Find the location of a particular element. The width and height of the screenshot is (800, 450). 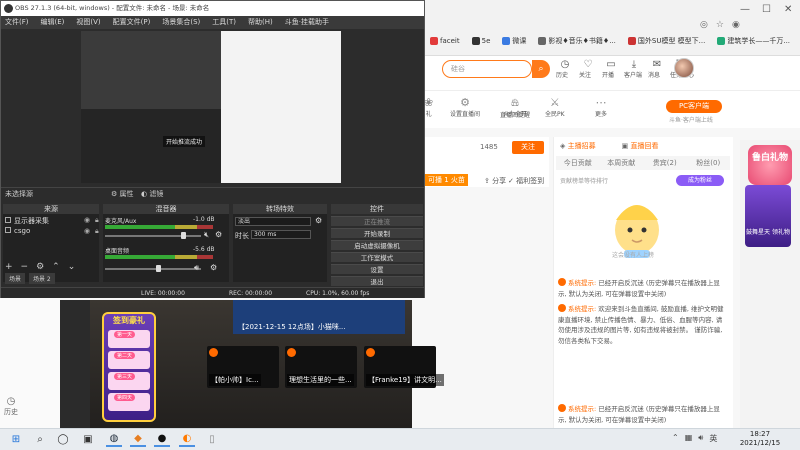

tab-vip: 贵宾(2) is located at coordinates (665, 163).